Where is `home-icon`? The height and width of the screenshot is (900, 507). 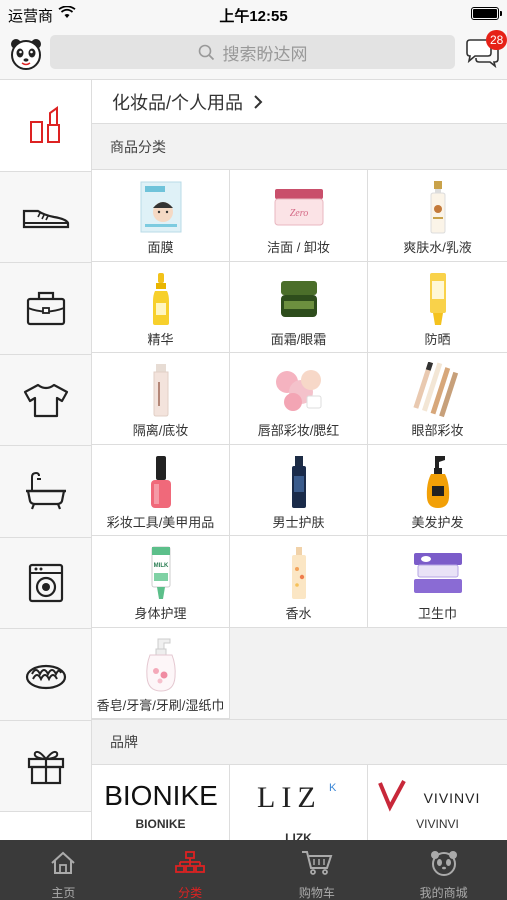 home-icon is located at coordinates (63, 862).